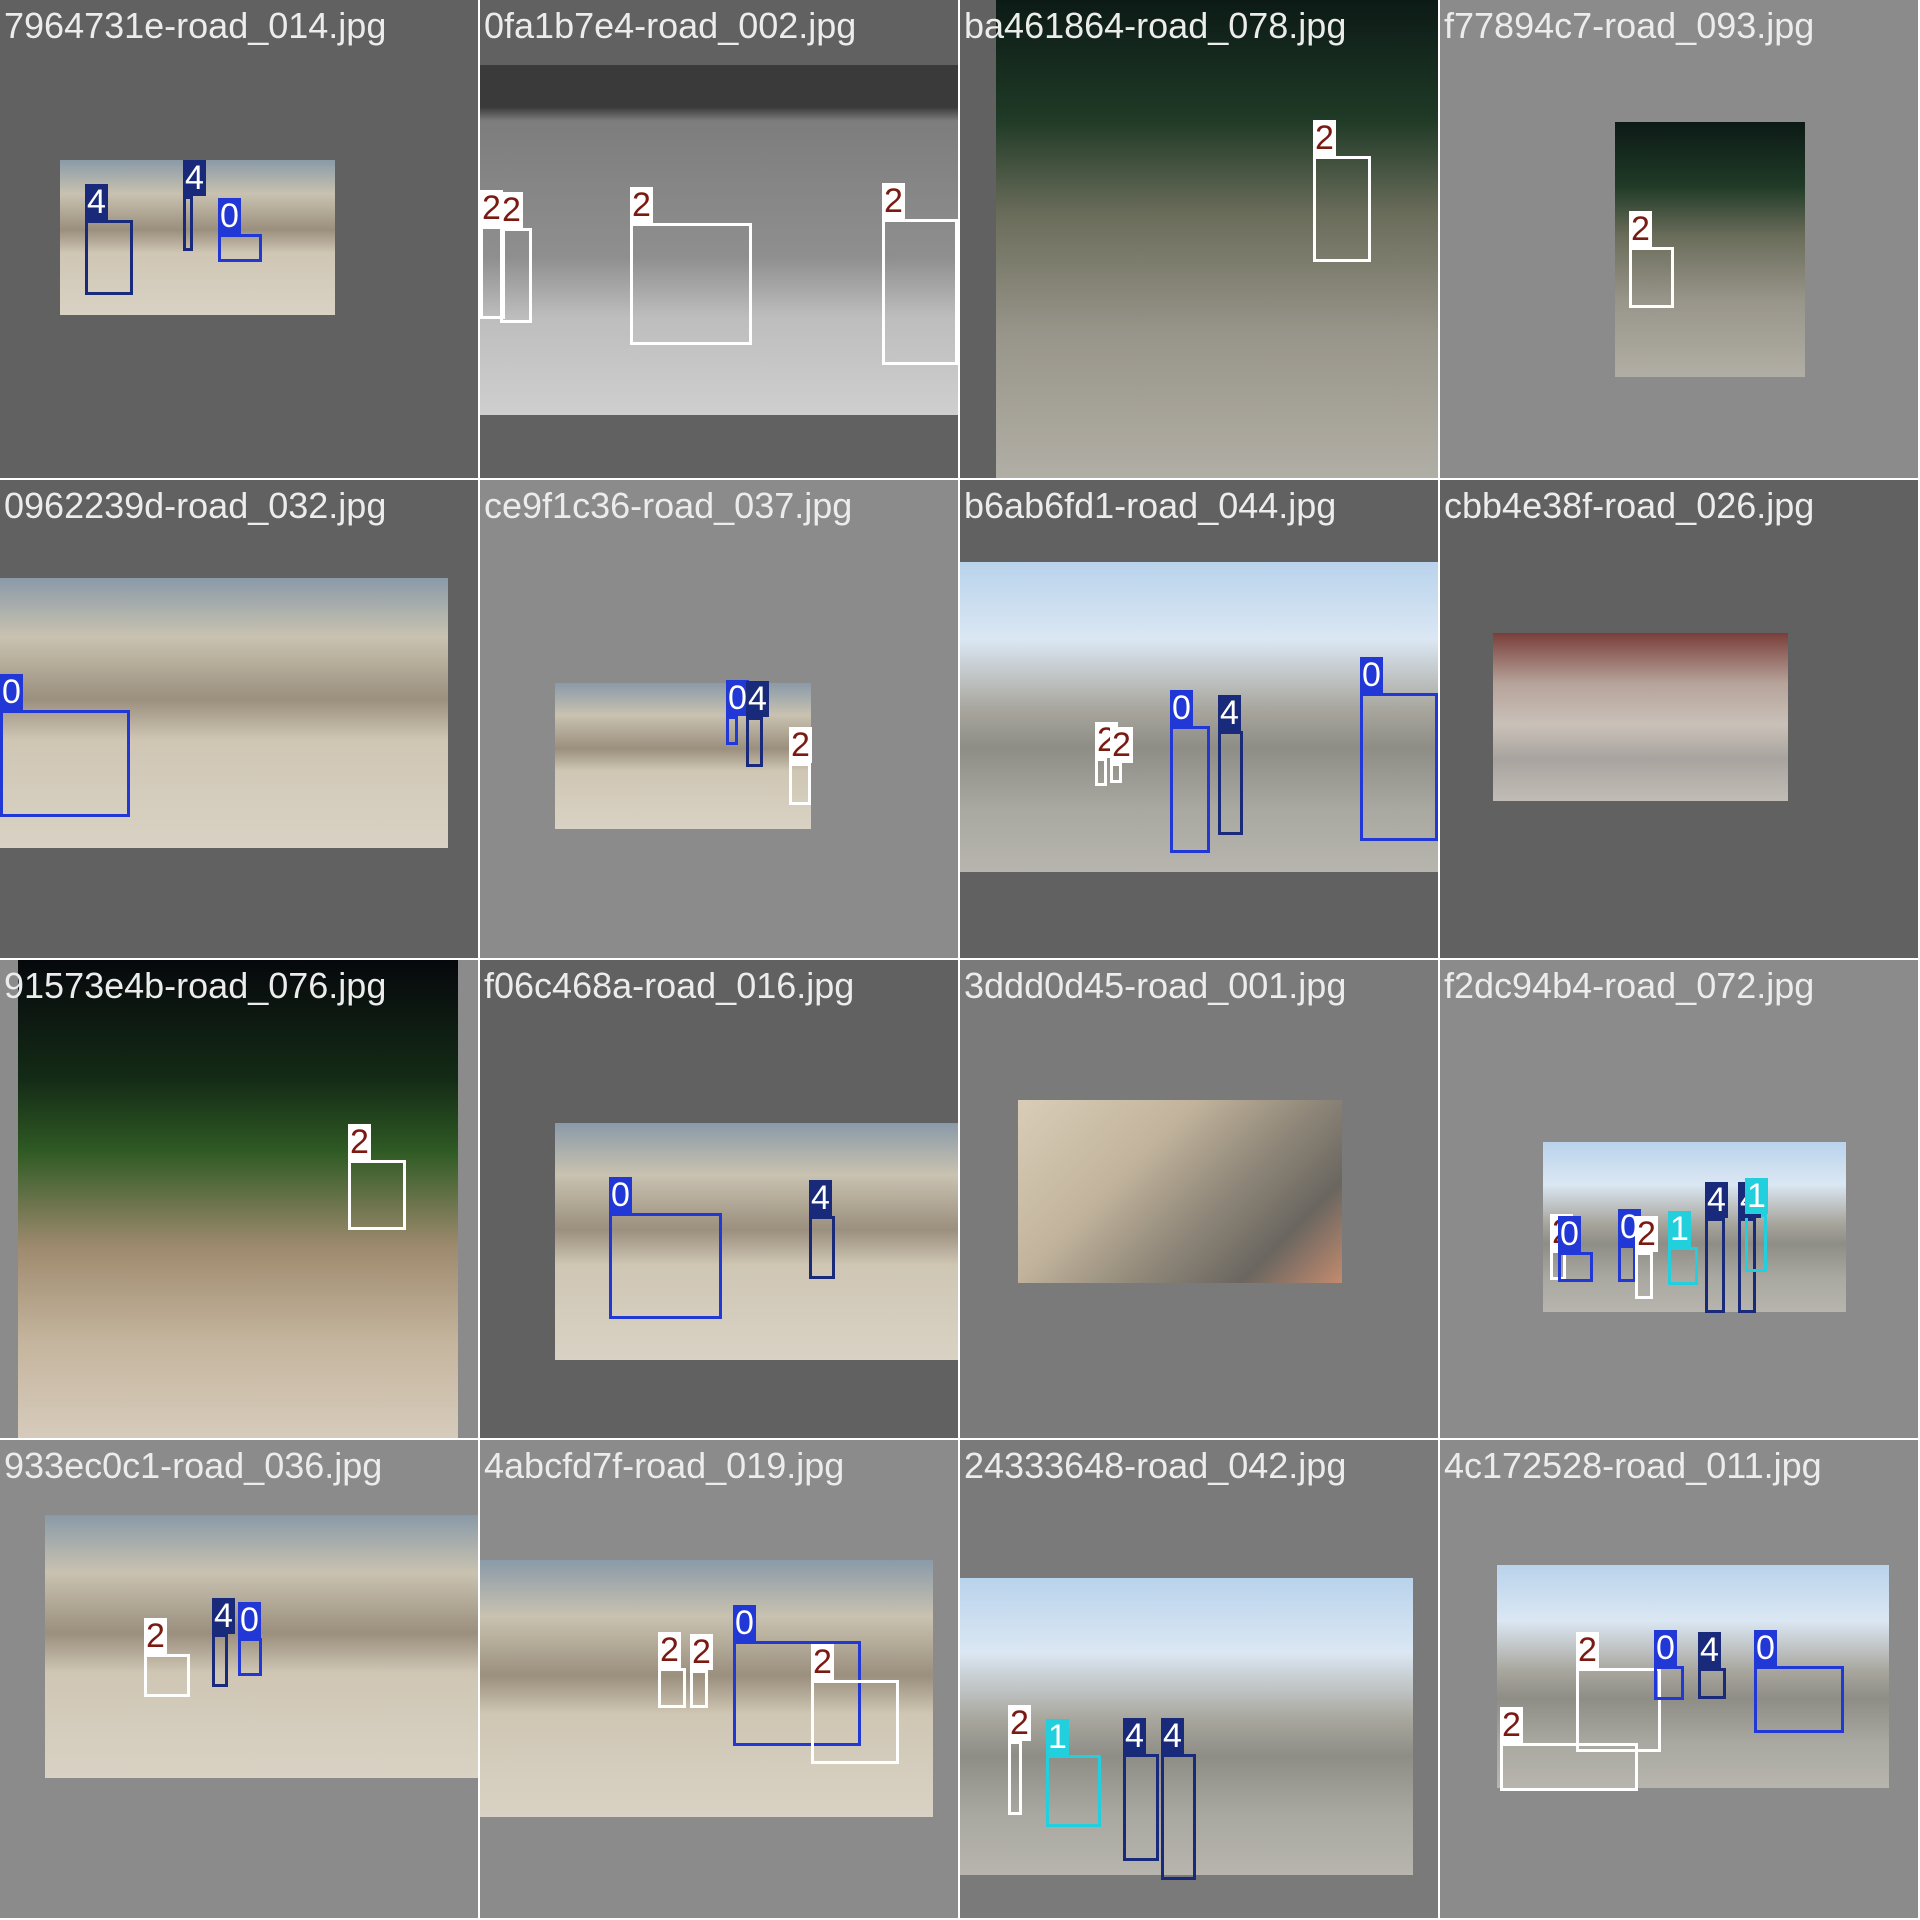 This screenshot has height=1920, width=1920. I want to click on image-tile: f06c468a-road_016.jpg 0 4, so click(719, 1199).